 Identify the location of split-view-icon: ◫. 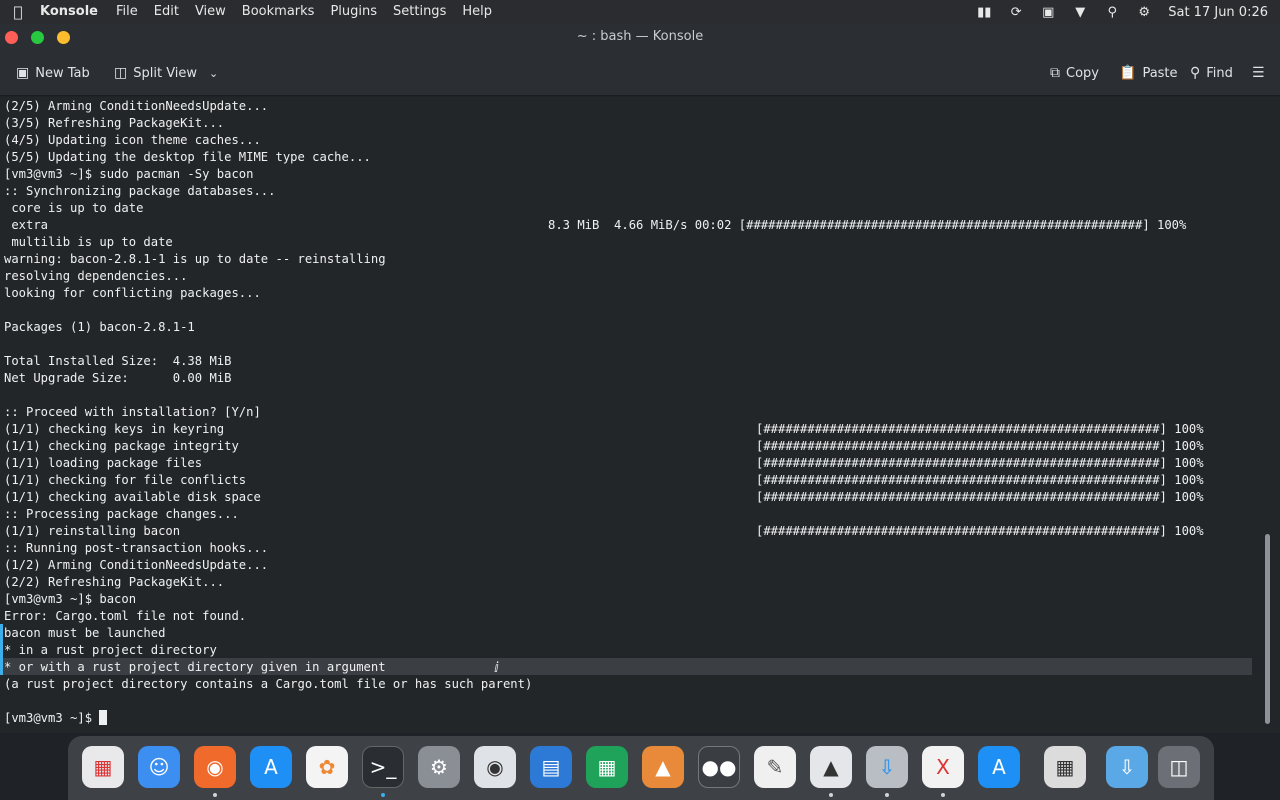
(121, 73).